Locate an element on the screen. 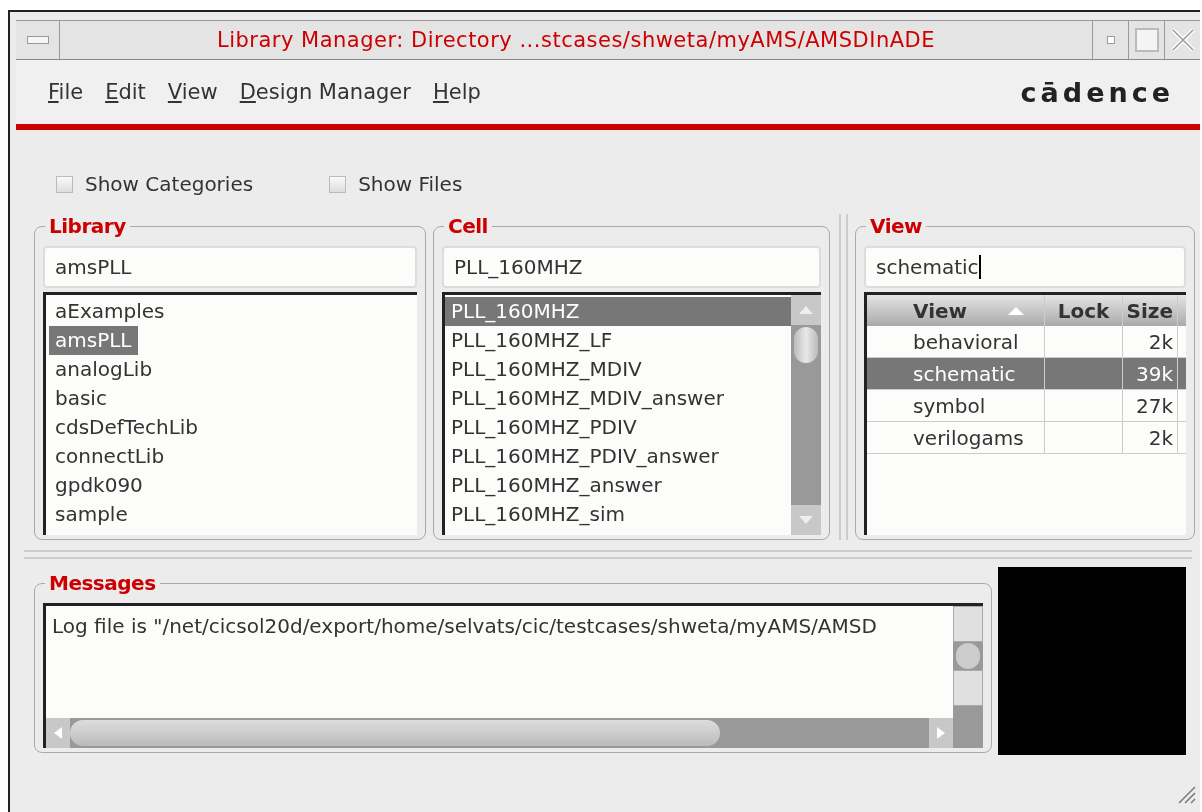 Image resolution: width=1202 pixels, height=812 pixels. list-item: analogLib is located at coordinates (104, 369).